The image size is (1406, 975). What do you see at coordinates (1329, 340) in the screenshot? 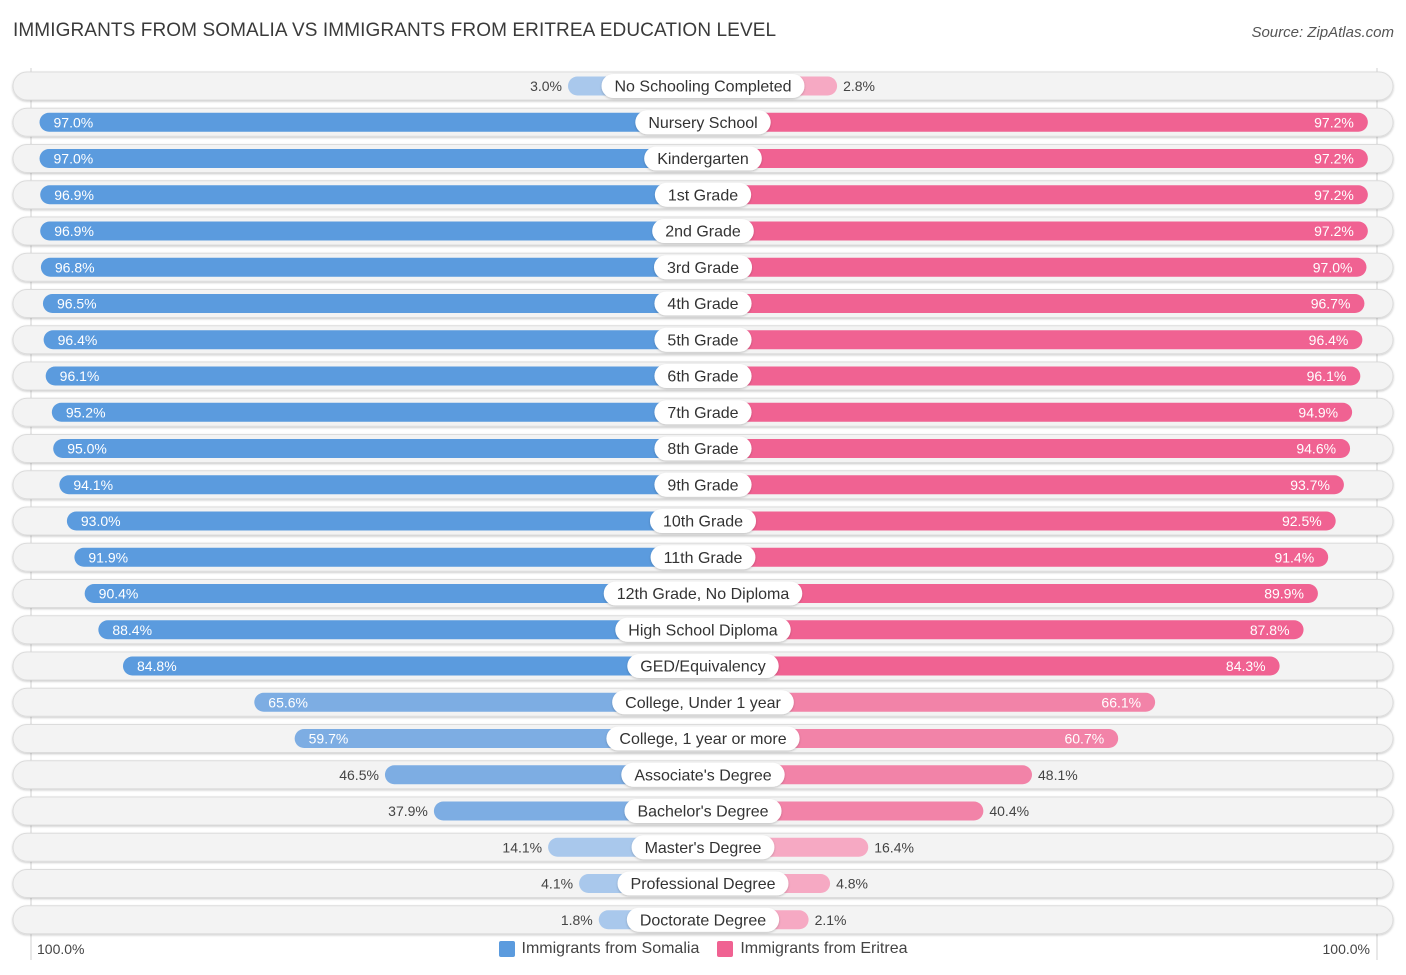
I see `value-label-eritrea: 96.4%` at bounding box center [1329, 340].